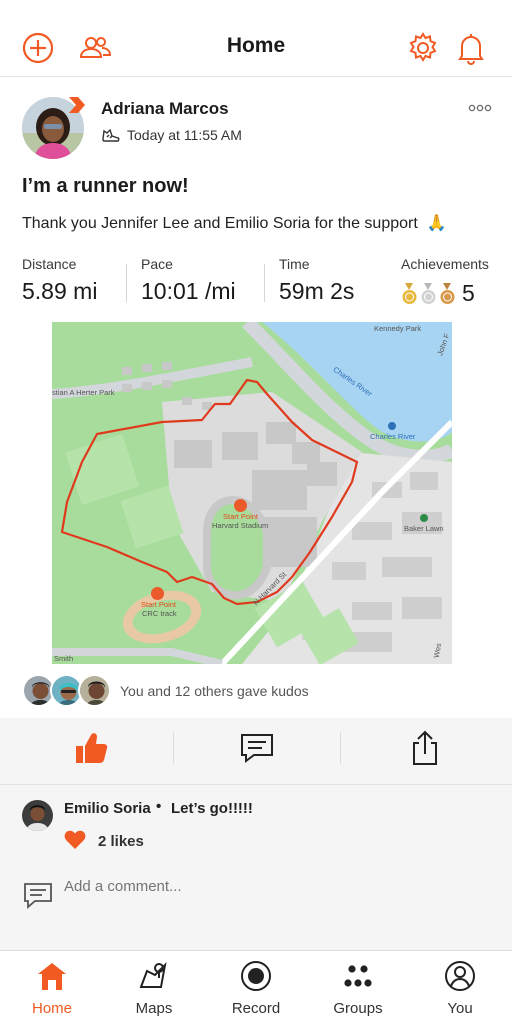  I want to click on add-comment-input, so click(264, 886).